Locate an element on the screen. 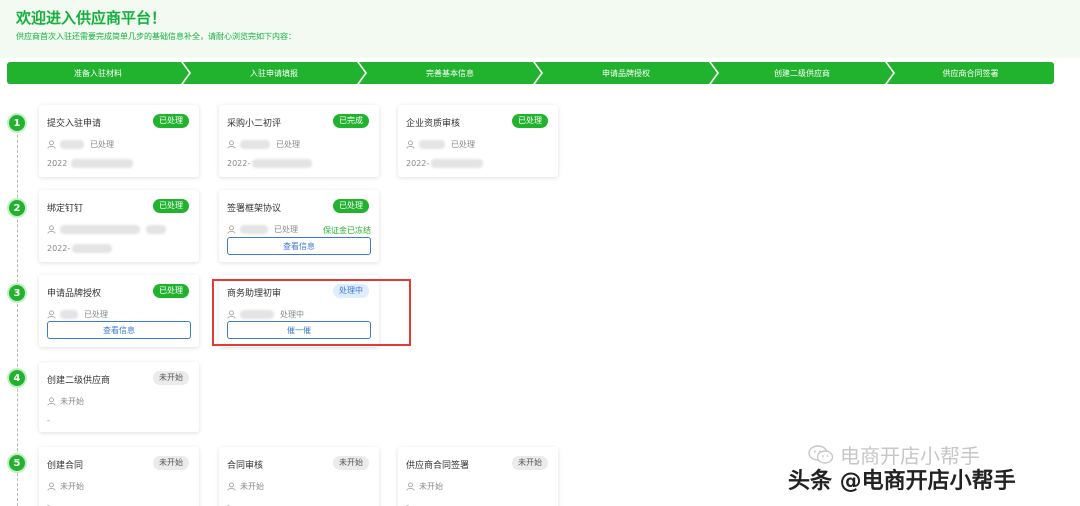 The image size is (1080, 506). step-number-3: 3 is located at coordinates (17, 293).